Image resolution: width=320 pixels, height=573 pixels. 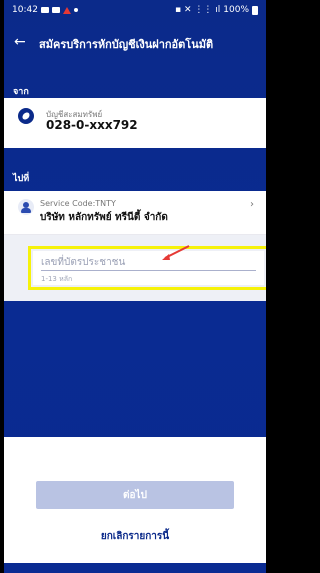 What do you see at coordinates (126, 44) in the screenshot?
I see `page-title: สมัครบริการหักบัญชีเงินฝากอัตโนมัติ` at bounding box center [126, 44].